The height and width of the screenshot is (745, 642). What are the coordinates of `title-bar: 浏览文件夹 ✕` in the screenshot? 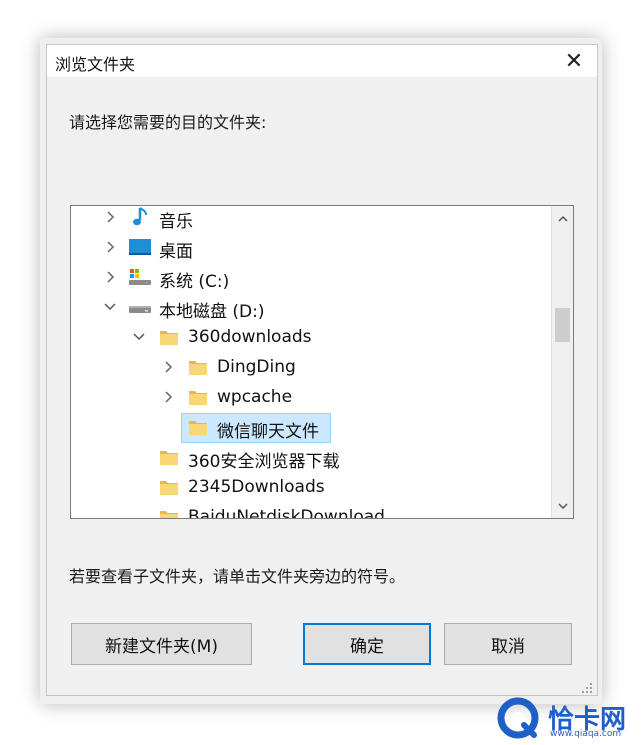 It's located at (322, 61).